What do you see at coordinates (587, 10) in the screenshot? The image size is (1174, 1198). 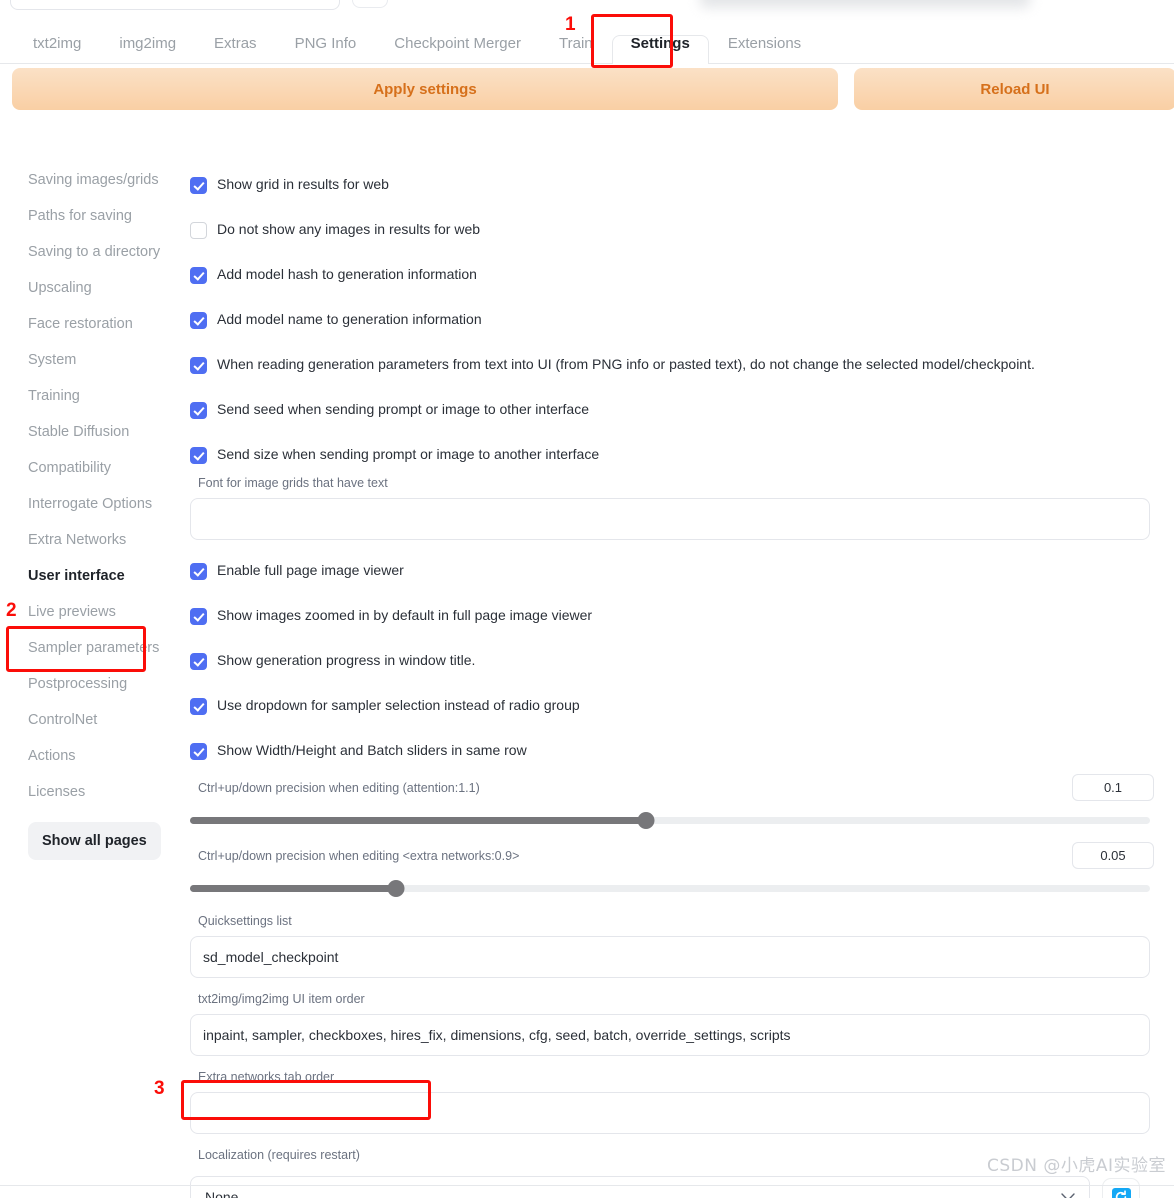 I see `top-cropped-region` at bounding box center [587, 10].